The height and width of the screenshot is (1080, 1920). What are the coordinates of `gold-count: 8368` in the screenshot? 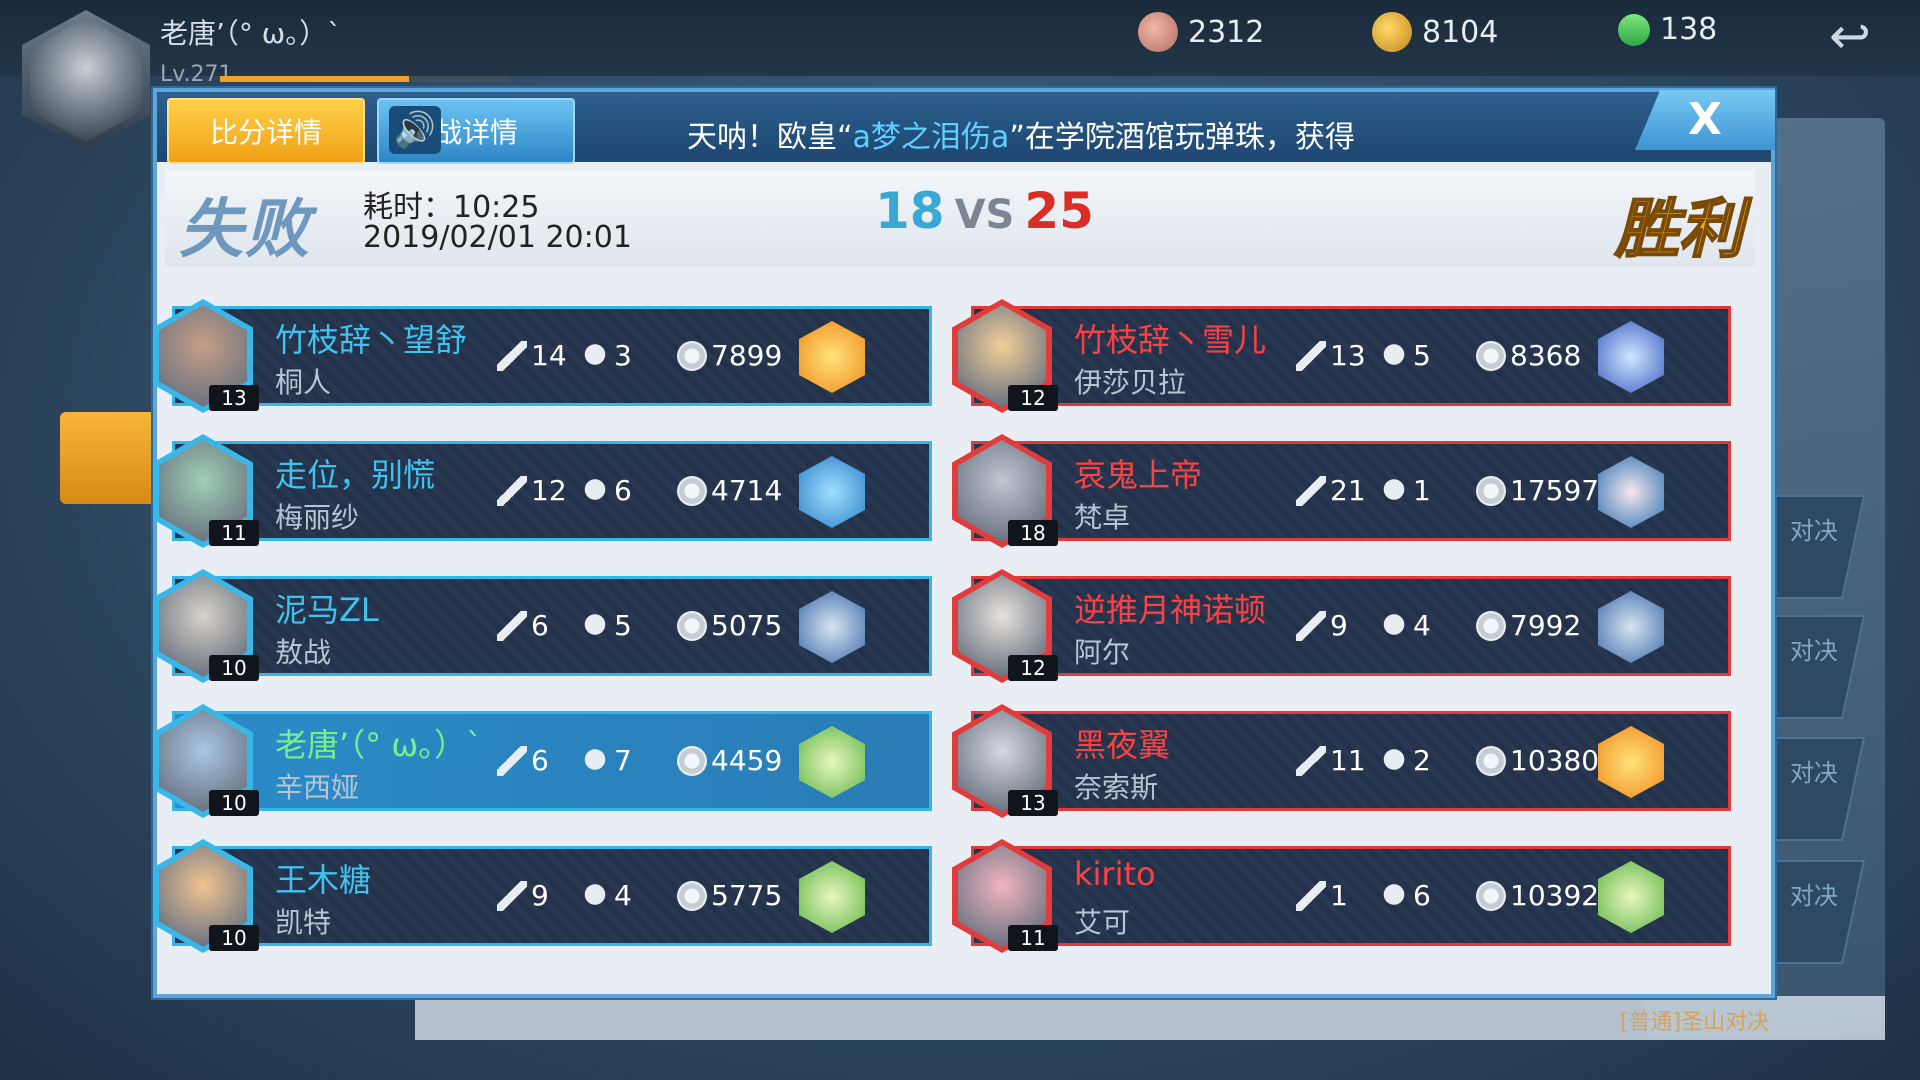 It's located at (1546, 355).